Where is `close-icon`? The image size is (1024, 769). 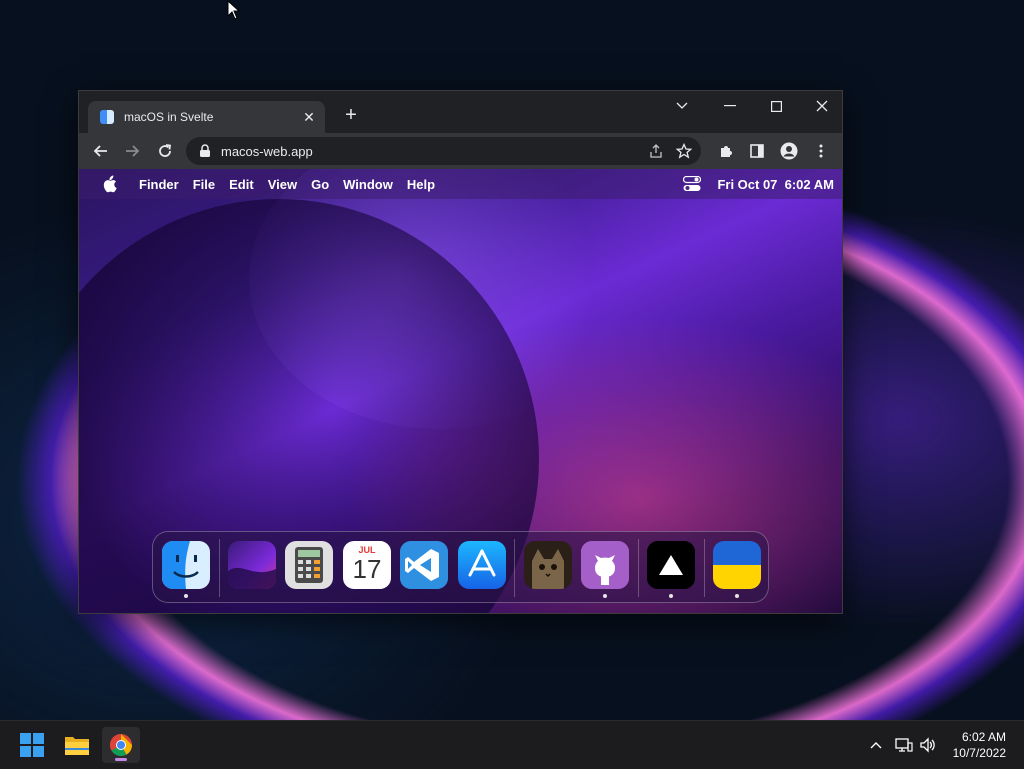
close-icon is located at coordinates (822, 106).